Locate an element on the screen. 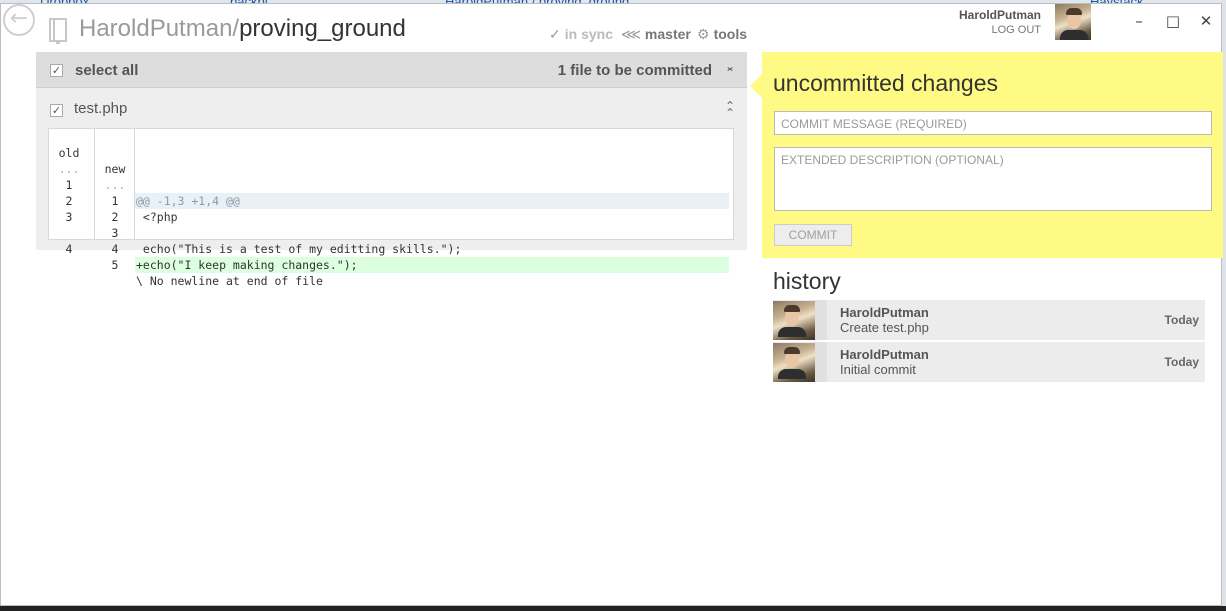  history-title: history is located at coordinates (807, 281).